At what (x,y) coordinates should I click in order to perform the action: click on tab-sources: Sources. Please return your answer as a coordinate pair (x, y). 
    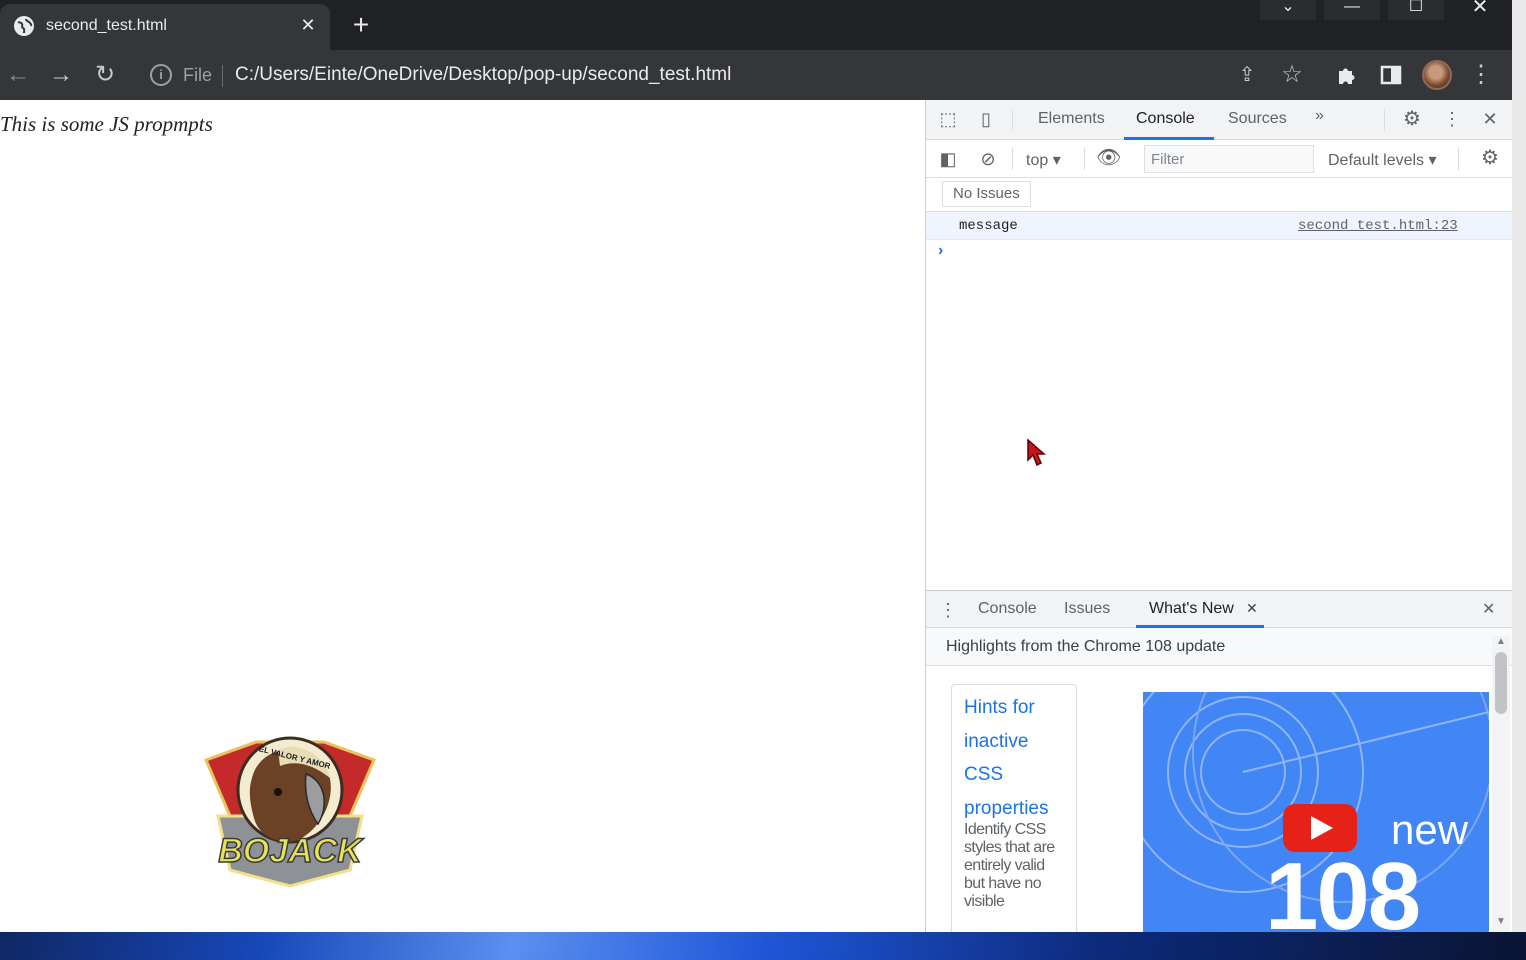
    Looking at the image, I should click on (1257, 119).